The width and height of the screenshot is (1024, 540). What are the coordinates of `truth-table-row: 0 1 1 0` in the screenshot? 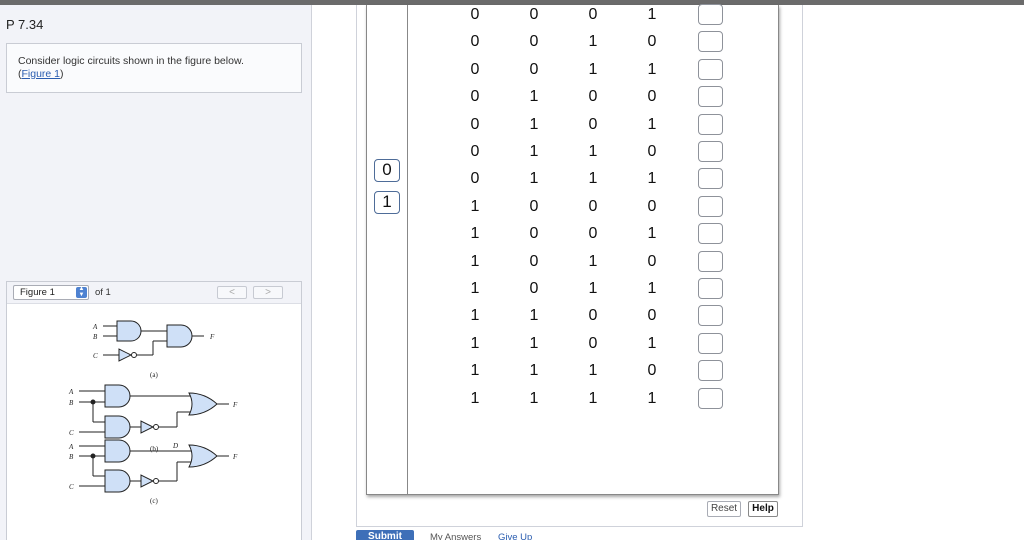 It's located at (512, 151).